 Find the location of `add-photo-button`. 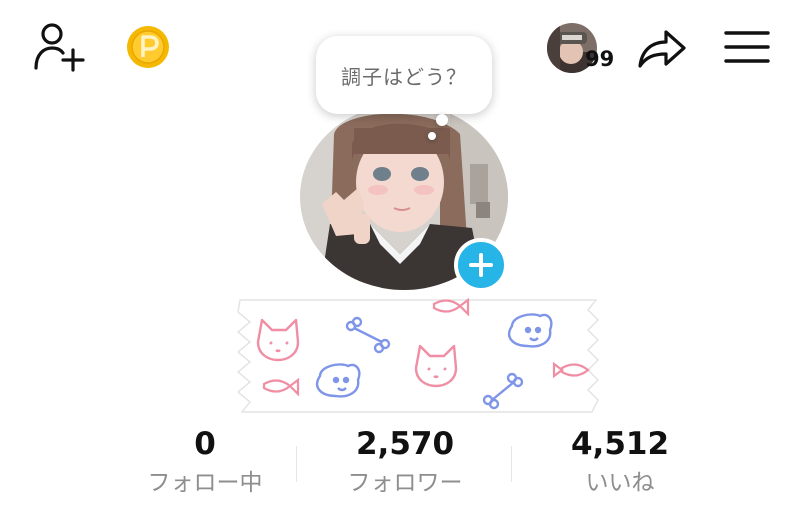

add-photo-button is located at coordinates (481, 265).